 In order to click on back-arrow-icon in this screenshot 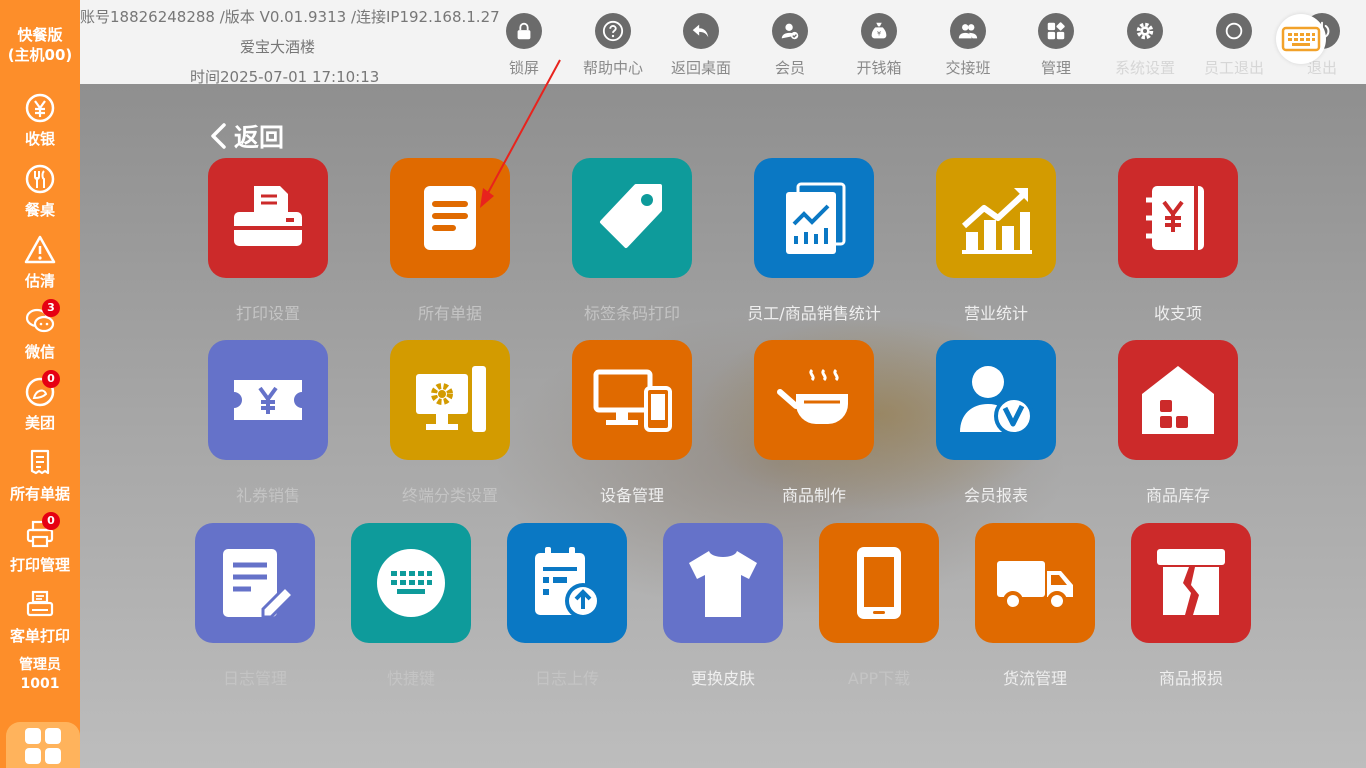, I will do `click(701, 31)`.